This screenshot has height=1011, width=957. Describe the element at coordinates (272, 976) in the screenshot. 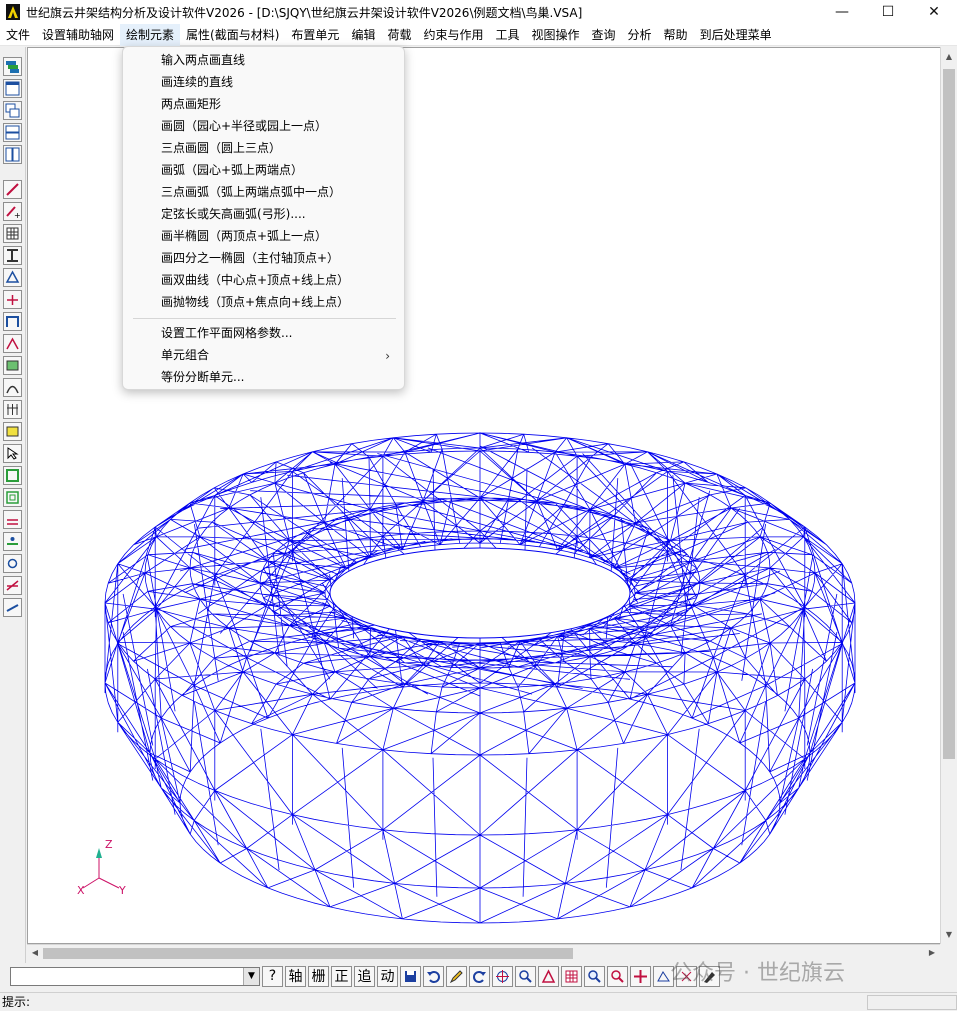

I see `help-button: ?` at that location.